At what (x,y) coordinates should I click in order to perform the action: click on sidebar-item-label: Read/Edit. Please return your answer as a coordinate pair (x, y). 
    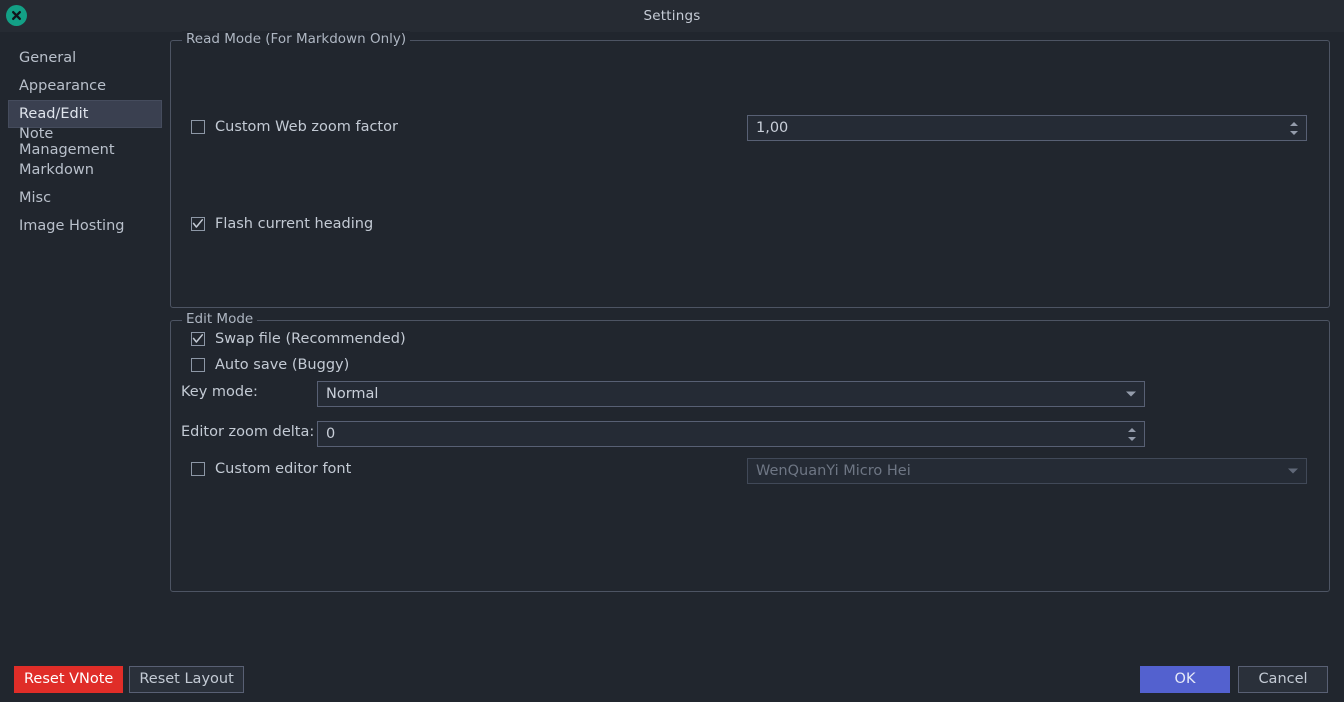
    Looking at the image, I should click on (54, 114).